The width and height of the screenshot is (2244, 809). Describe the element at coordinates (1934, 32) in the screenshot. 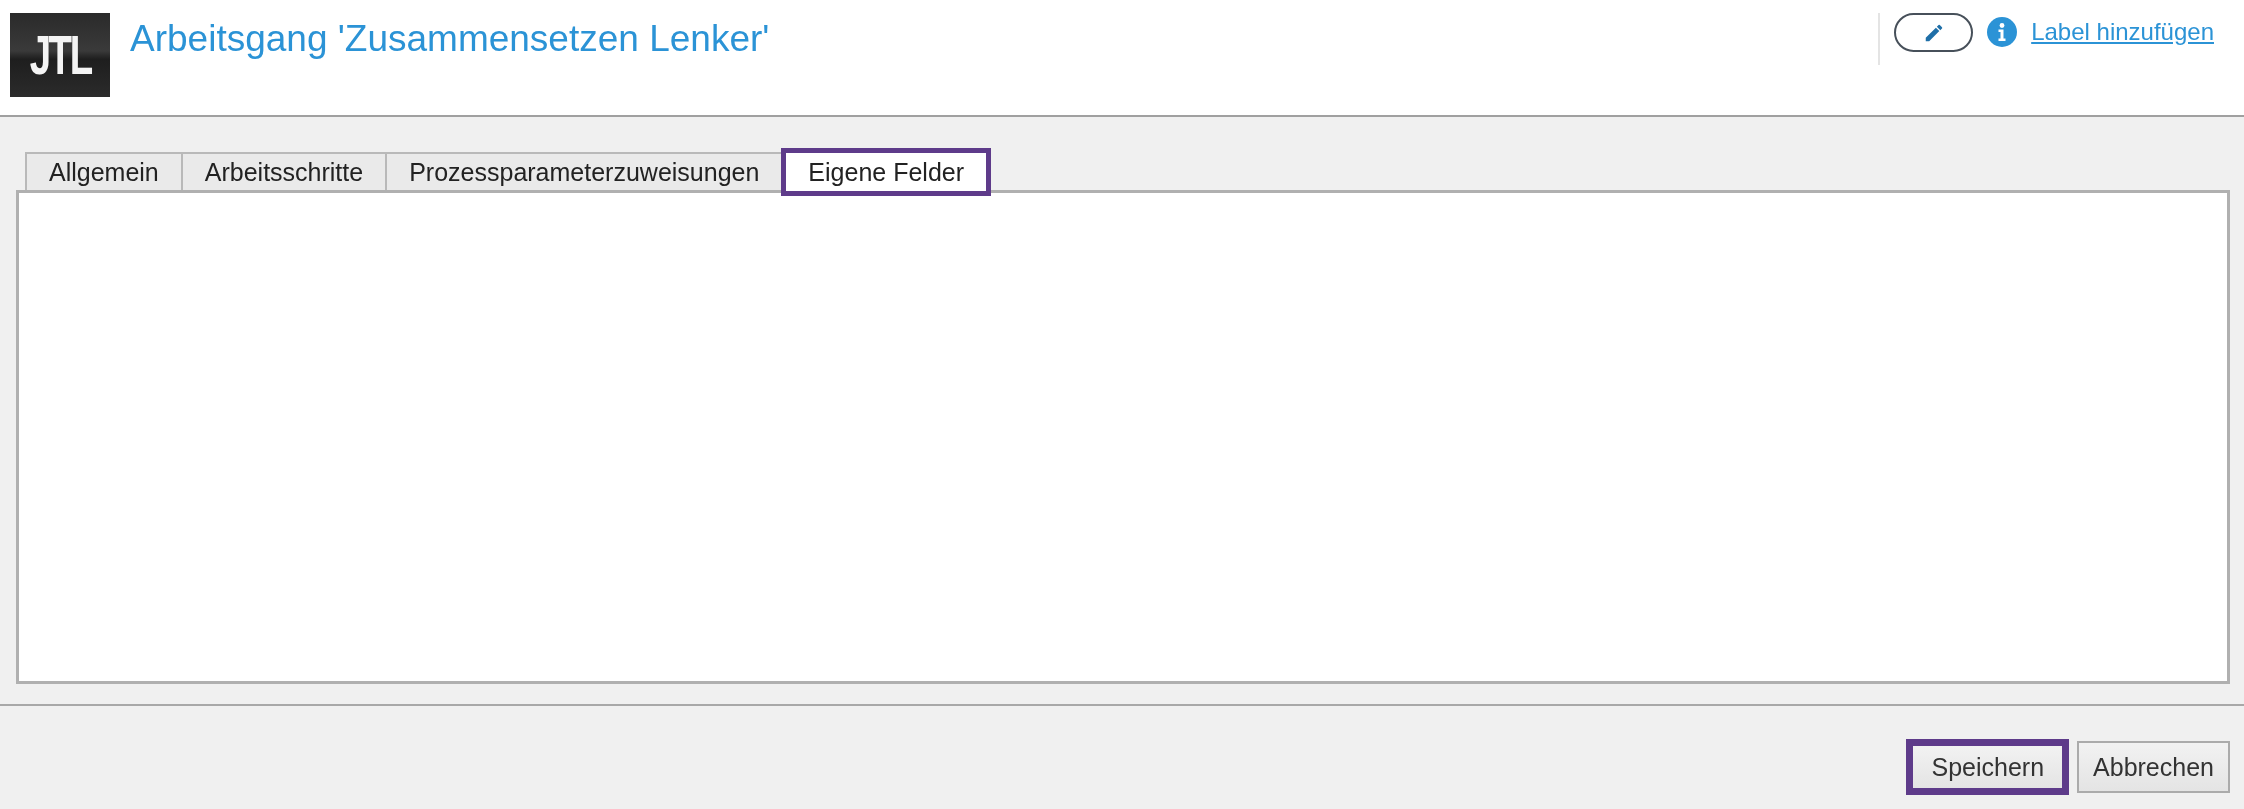

I see `edit-button` at that location.